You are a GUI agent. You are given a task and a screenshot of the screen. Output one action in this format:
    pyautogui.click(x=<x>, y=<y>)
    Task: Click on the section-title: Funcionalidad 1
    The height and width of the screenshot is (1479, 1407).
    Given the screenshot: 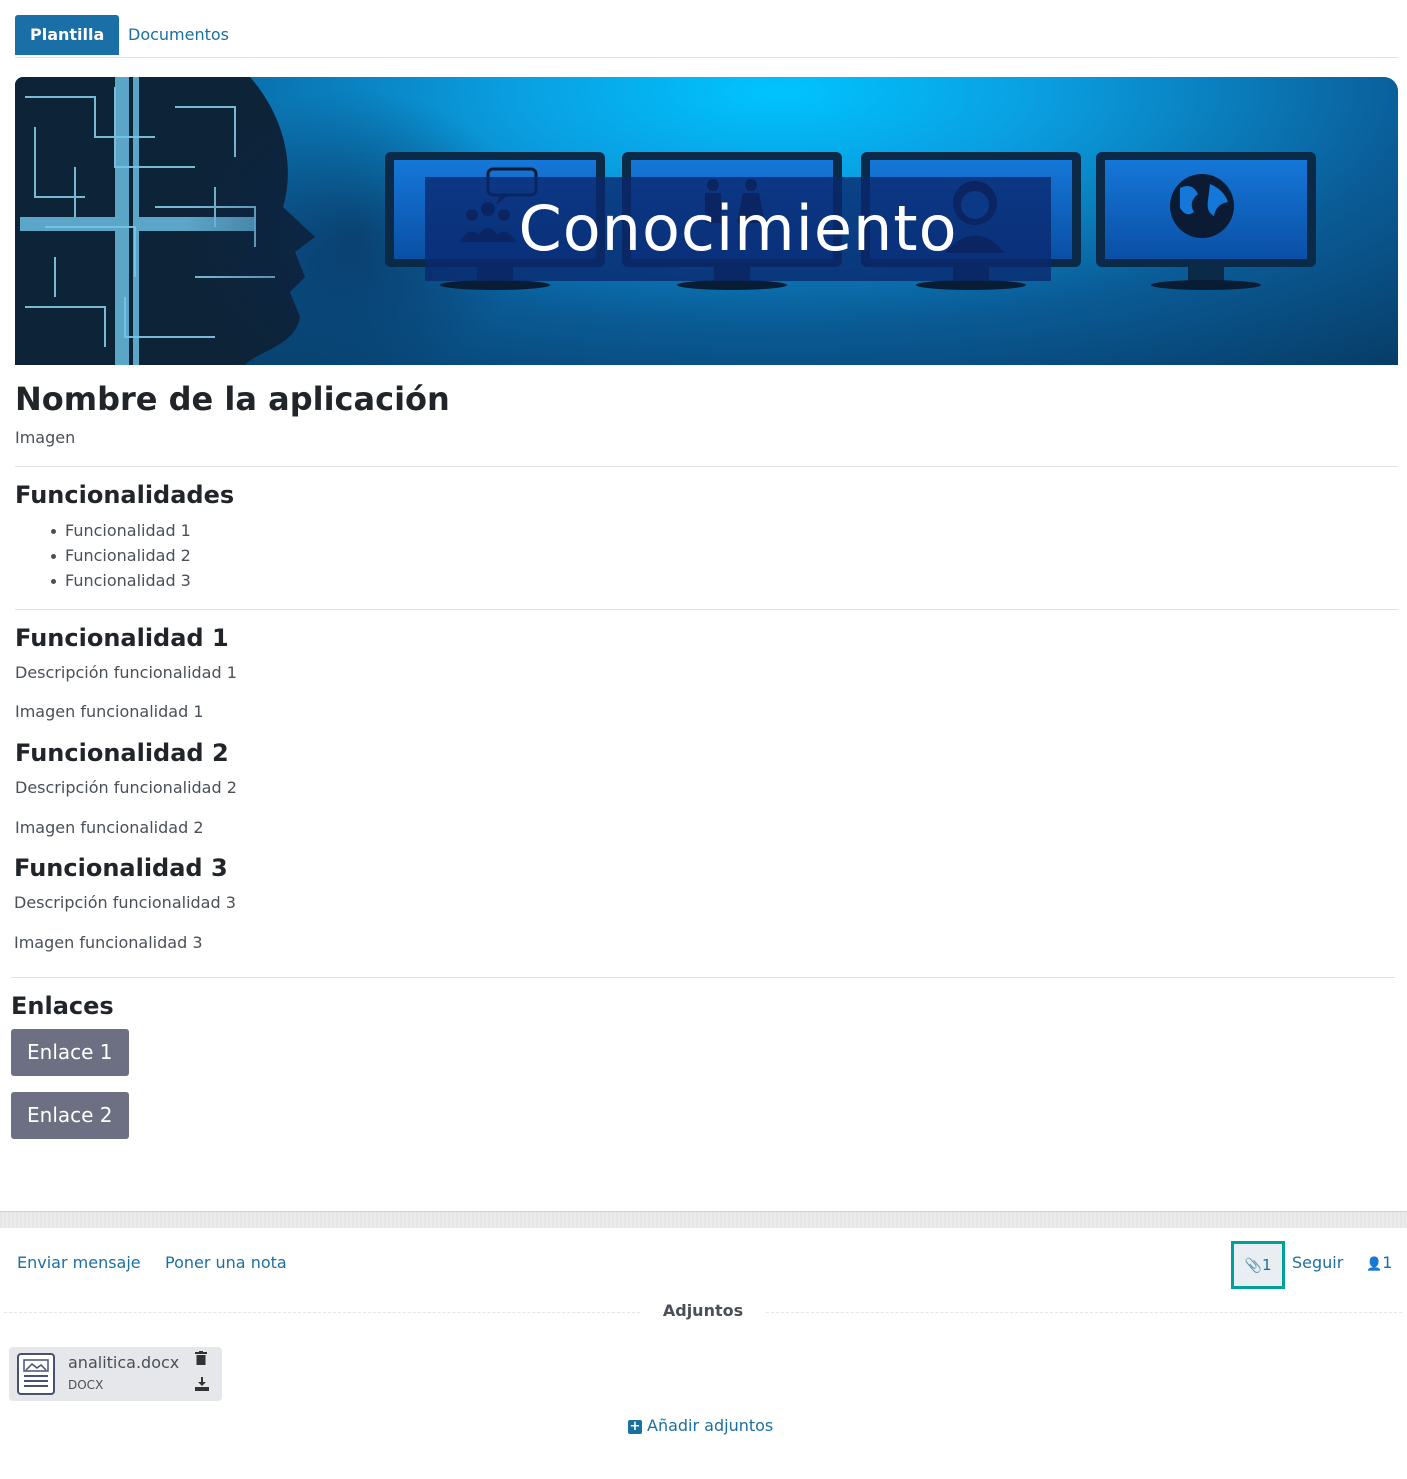 What is the action you would take?
    pyautogui.click(x=122, y=638)
    